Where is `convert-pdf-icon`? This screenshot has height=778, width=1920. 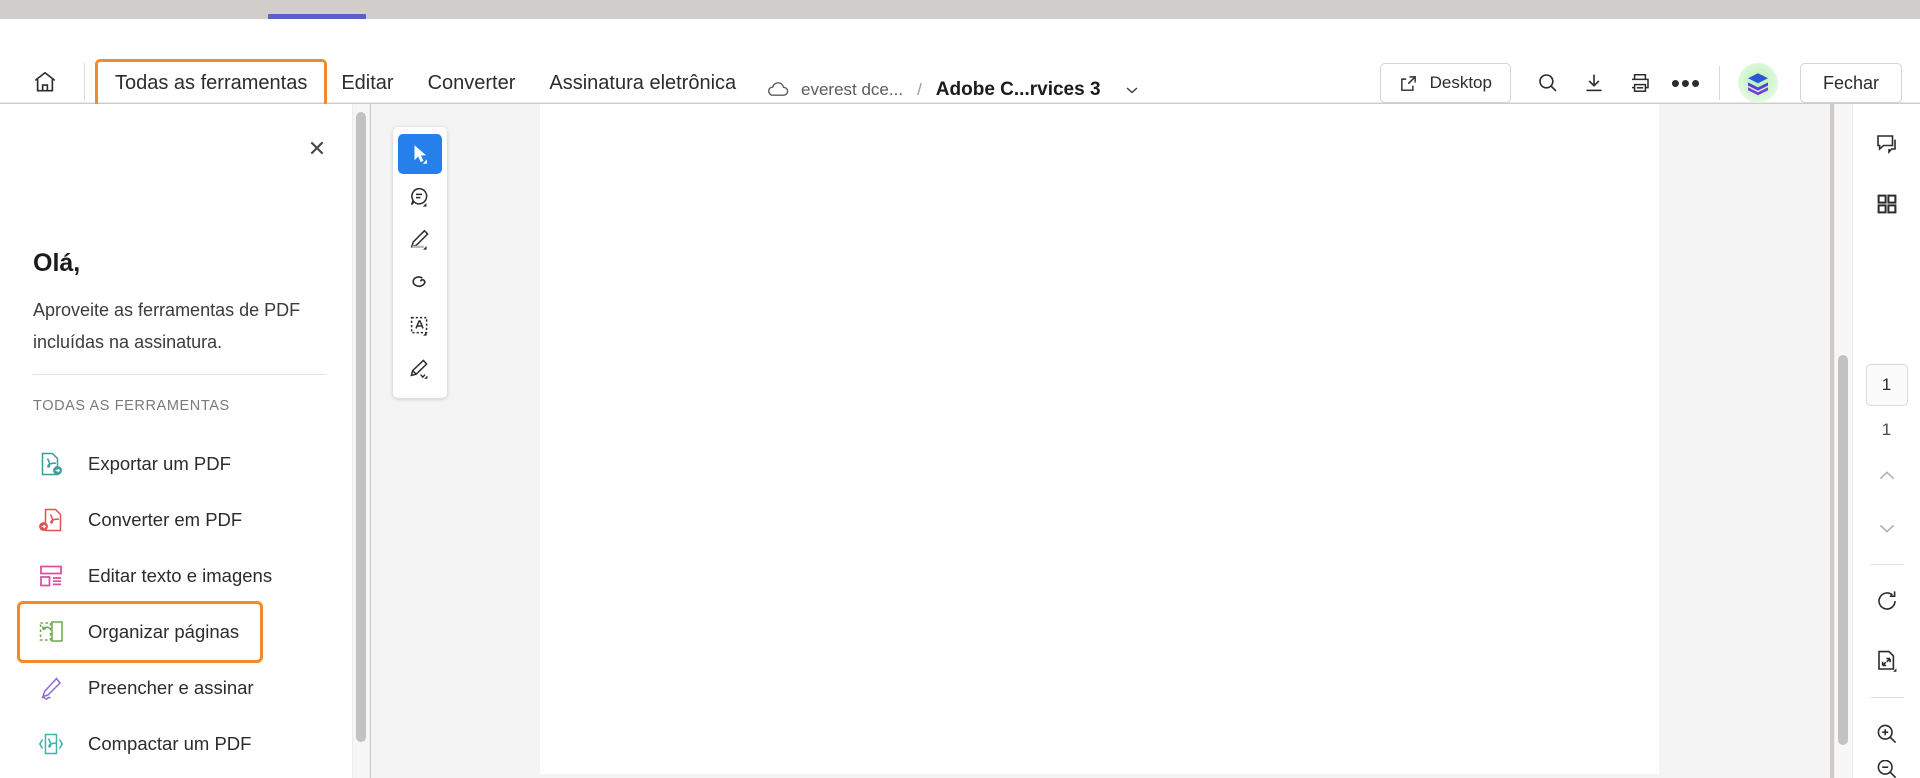 convert-pdf-icon is located at coordinates (51, 520).